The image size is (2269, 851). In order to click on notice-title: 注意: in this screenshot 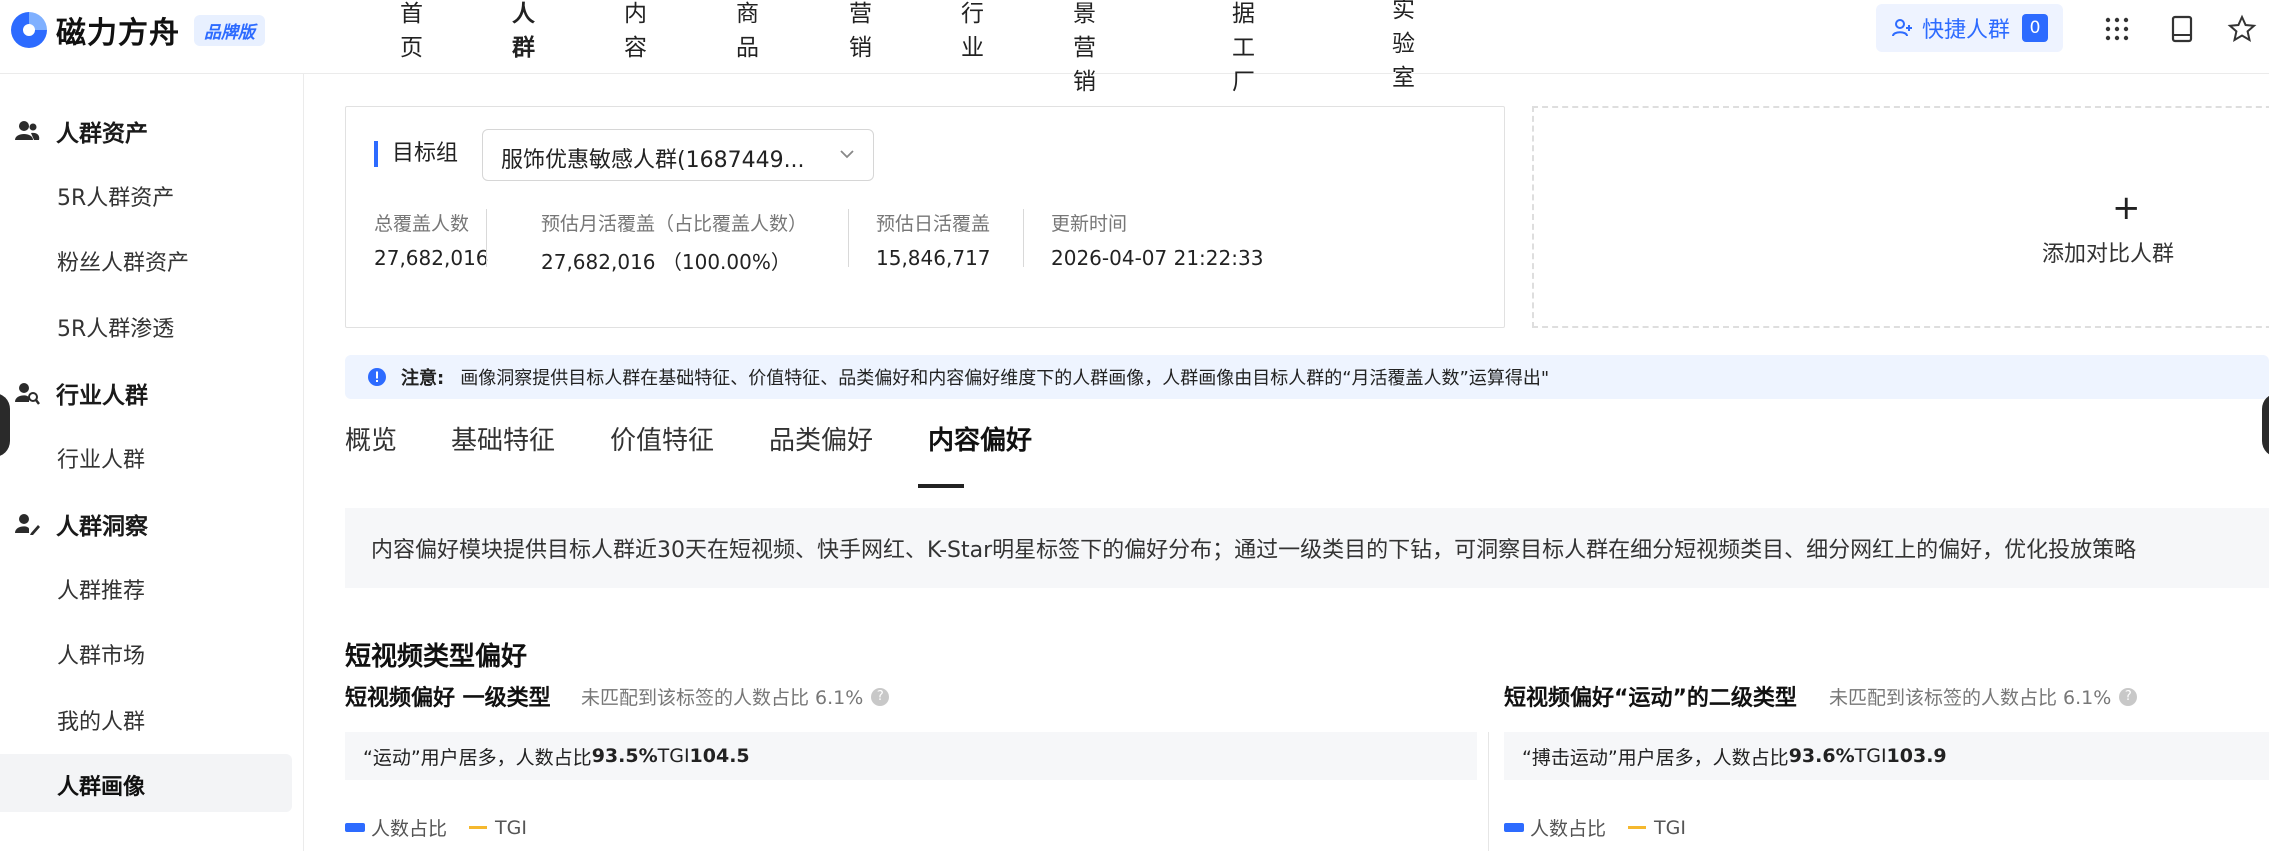, I will do `click(423, 378)`.